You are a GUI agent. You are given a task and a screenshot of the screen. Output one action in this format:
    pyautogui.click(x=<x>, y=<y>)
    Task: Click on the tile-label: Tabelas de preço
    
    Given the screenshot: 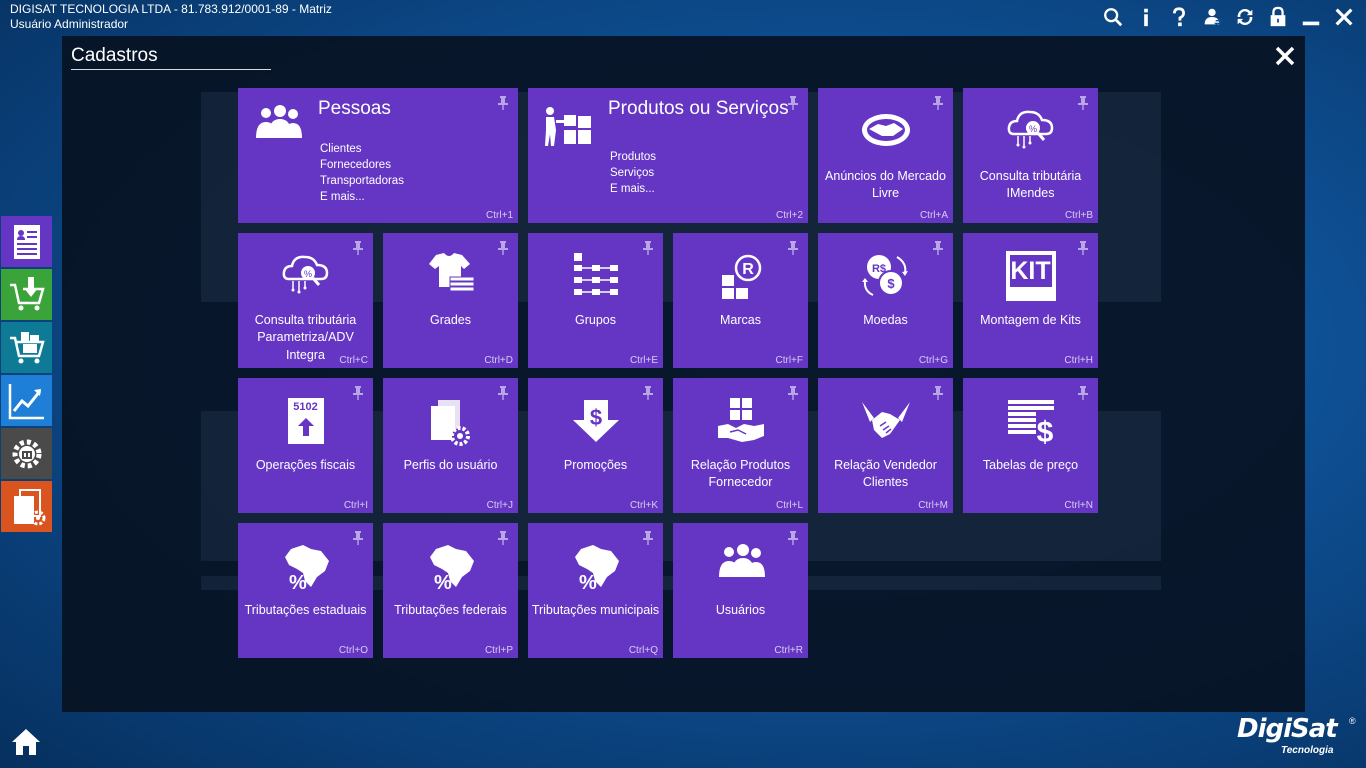 What is the action you would take?
    pyautogui.click(x=1030, y=465)
    